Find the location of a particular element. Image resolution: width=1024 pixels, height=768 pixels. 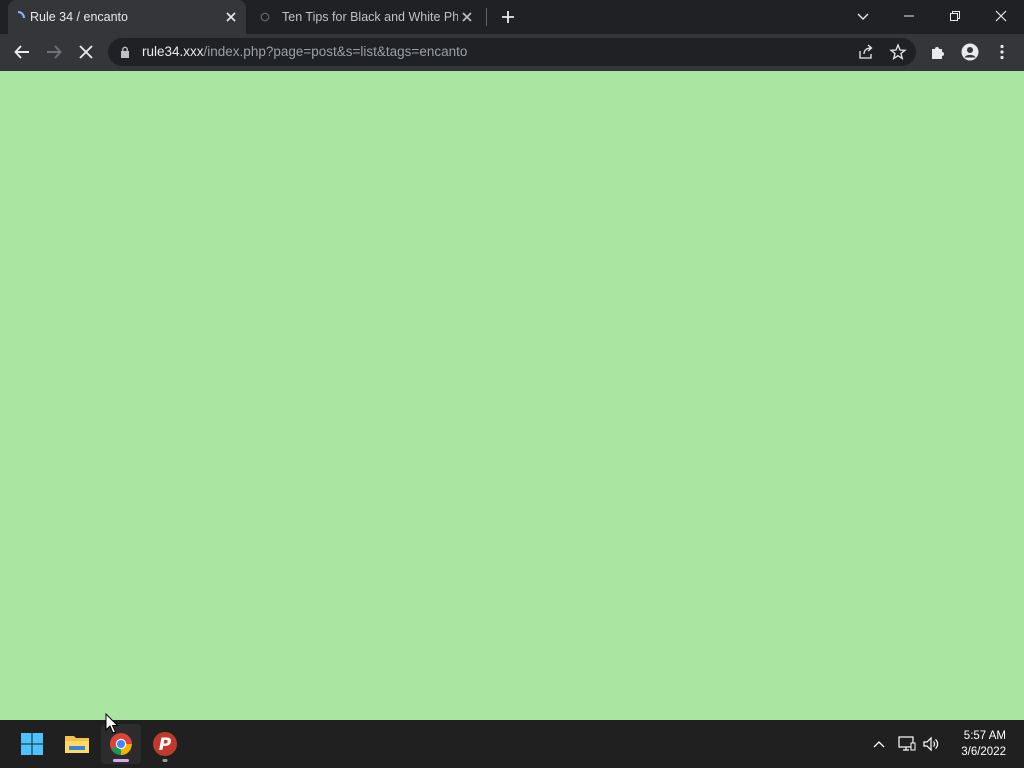

start-button is located at coordinates (32, 744).